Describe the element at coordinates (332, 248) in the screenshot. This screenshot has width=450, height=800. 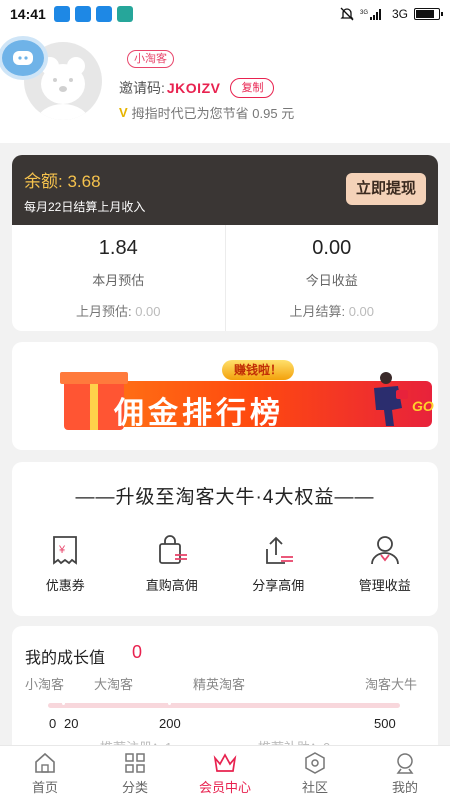
I see `today-income-value: 0.00` at that location.